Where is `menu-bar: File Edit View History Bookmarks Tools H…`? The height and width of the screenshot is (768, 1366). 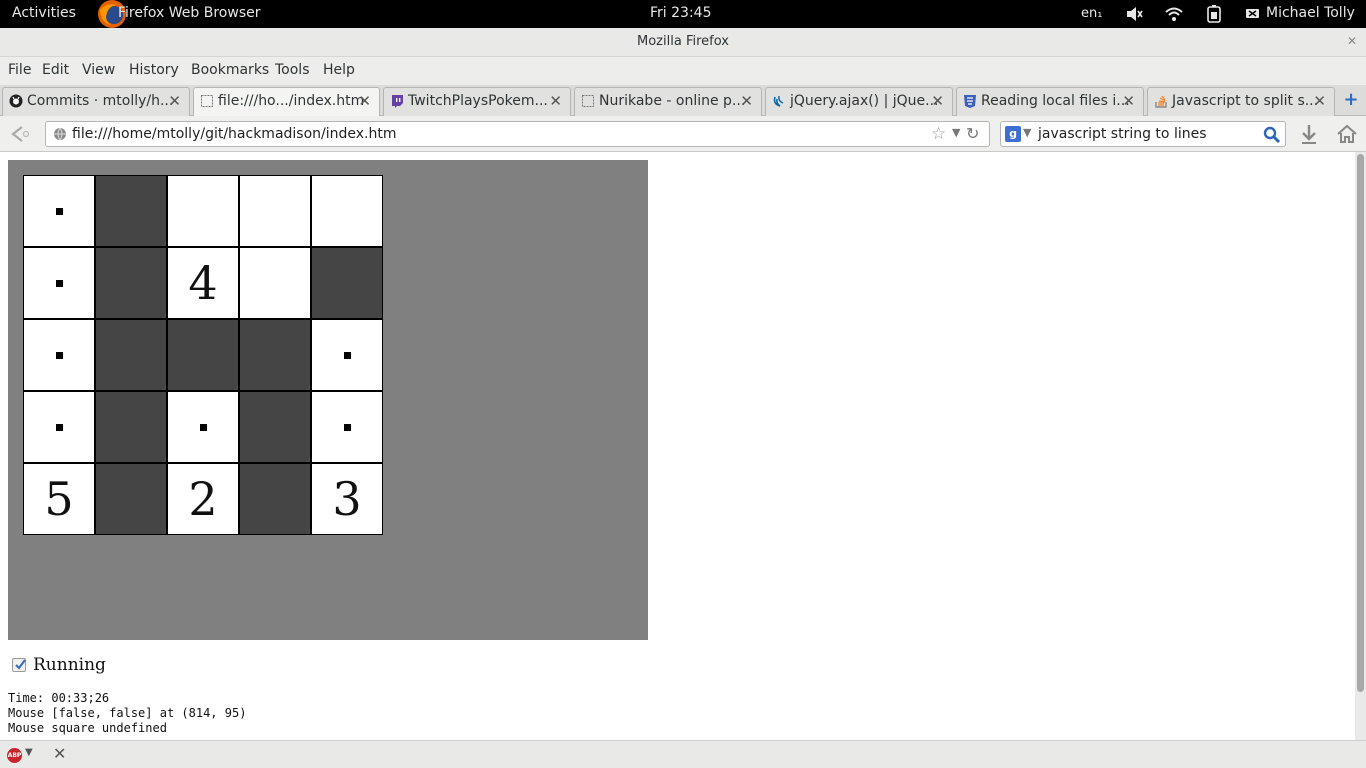
menu-bar: File Edit View History Bookmarks Tools H… is located at coordinates (683, 71).